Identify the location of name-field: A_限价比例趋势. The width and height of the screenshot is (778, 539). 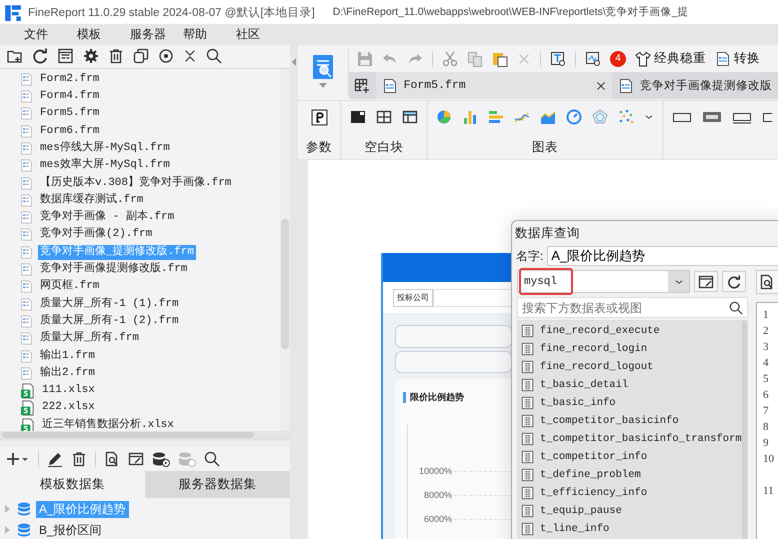
(662, 256).